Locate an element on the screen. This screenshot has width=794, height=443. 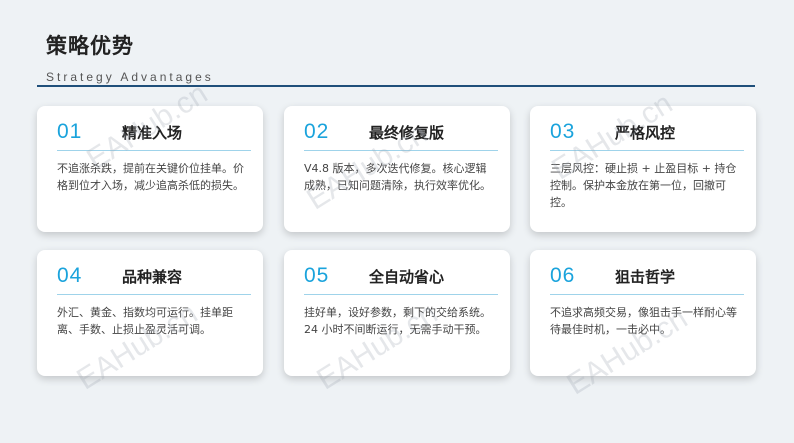
card-title: 狙击哲学 is located at coordinates (645, 277).